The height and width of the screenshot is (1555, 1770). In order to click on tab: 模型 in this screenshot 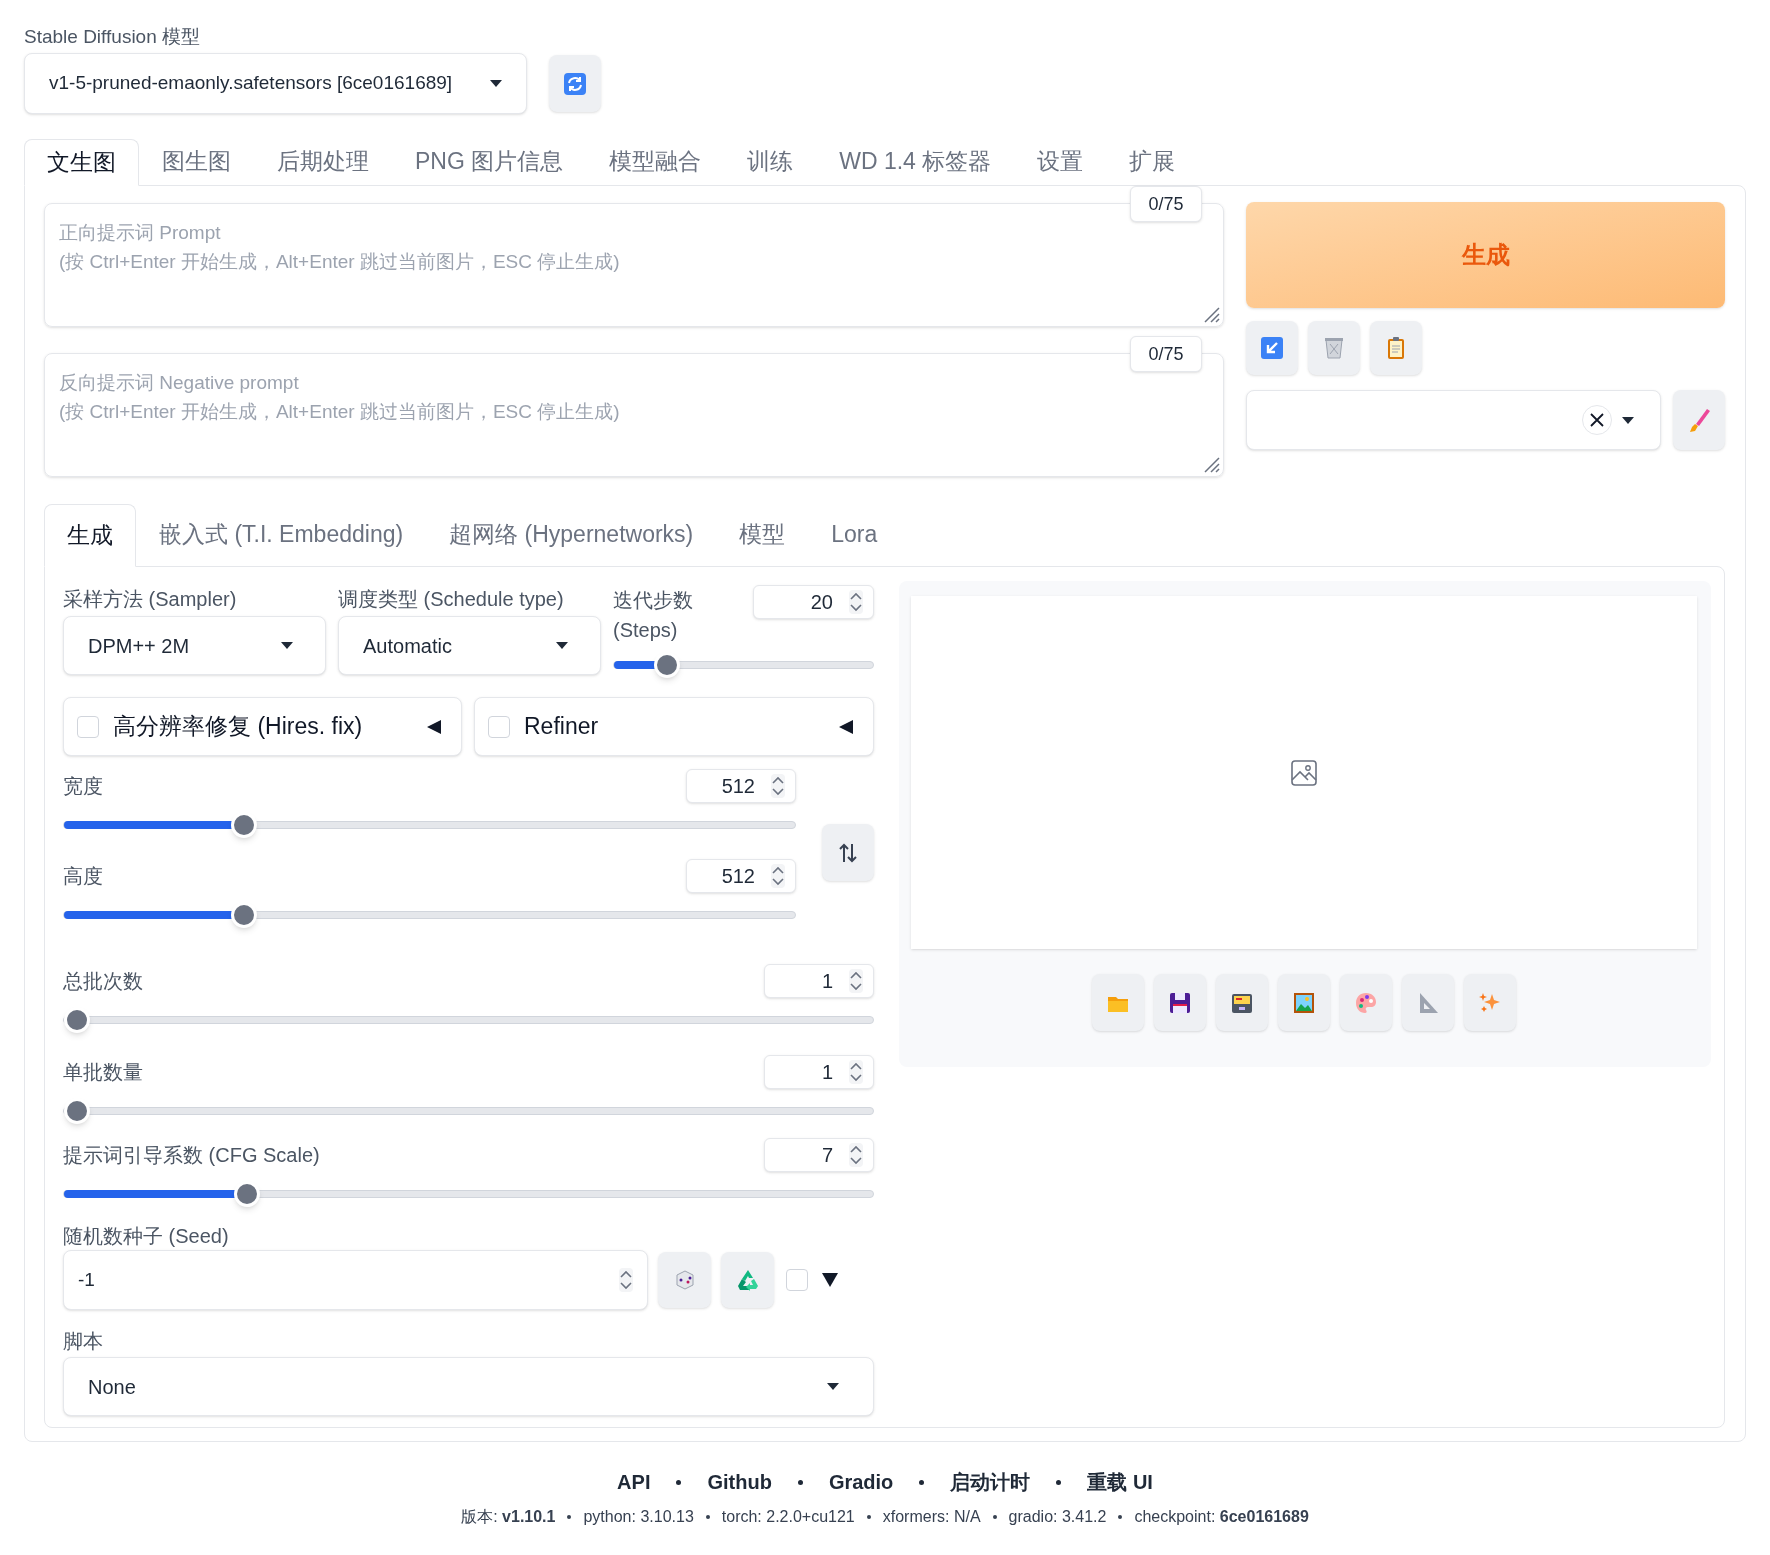, I will do `click(762, 534)`.